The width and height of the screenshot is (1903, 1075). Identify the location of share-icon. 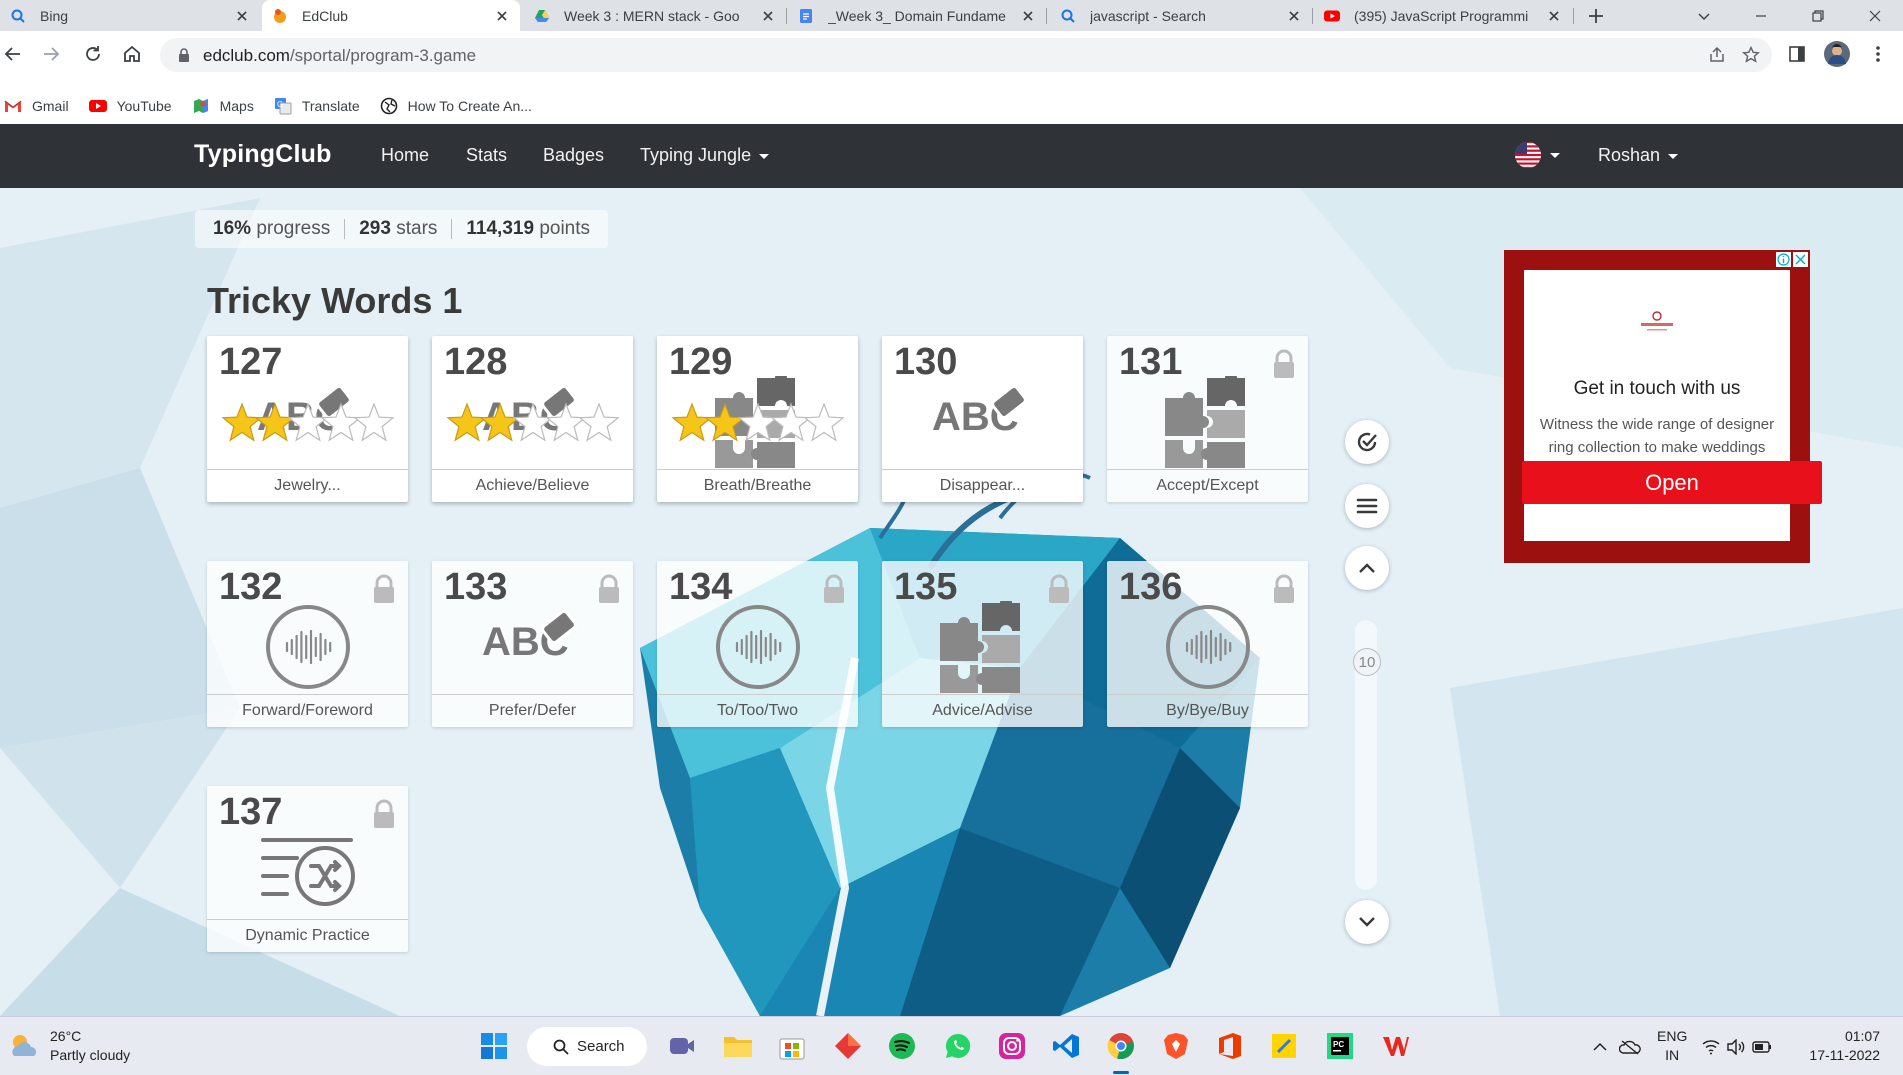
(1717, 55).